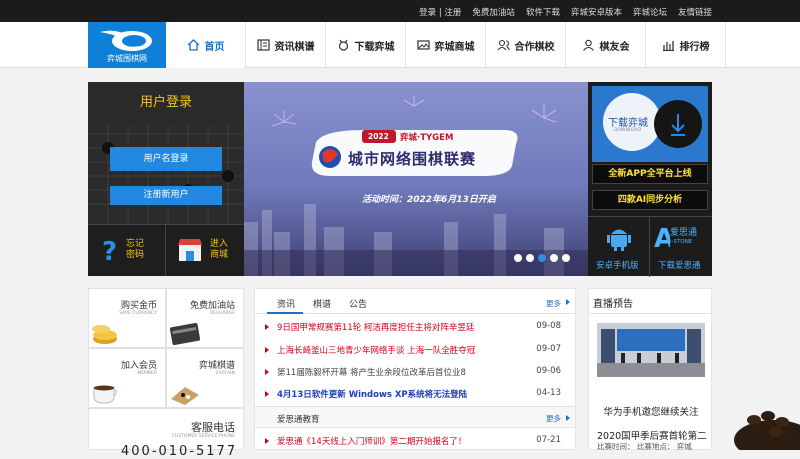 The image size is (800, 459). I want to click on book-icon, so click(263, 45).